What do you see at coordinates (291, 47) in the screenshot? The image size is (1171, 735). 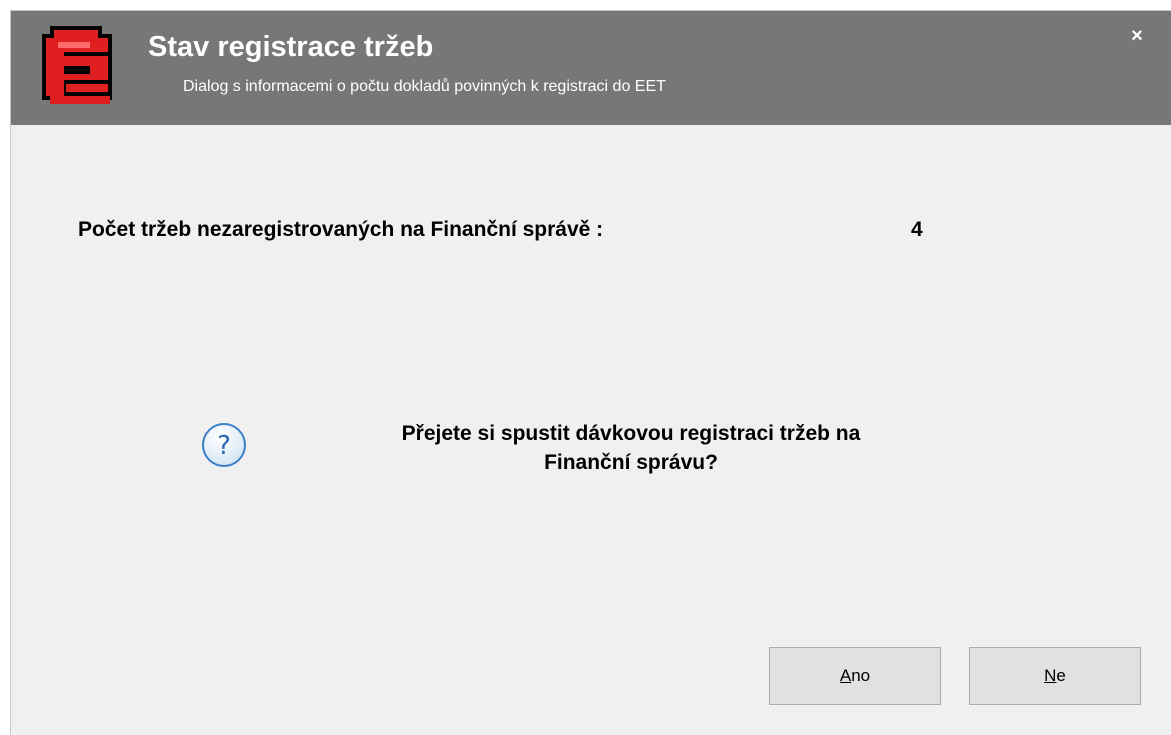 I see `dialog-title: Stav registrace tržeb` at bounding box center [291, 47].